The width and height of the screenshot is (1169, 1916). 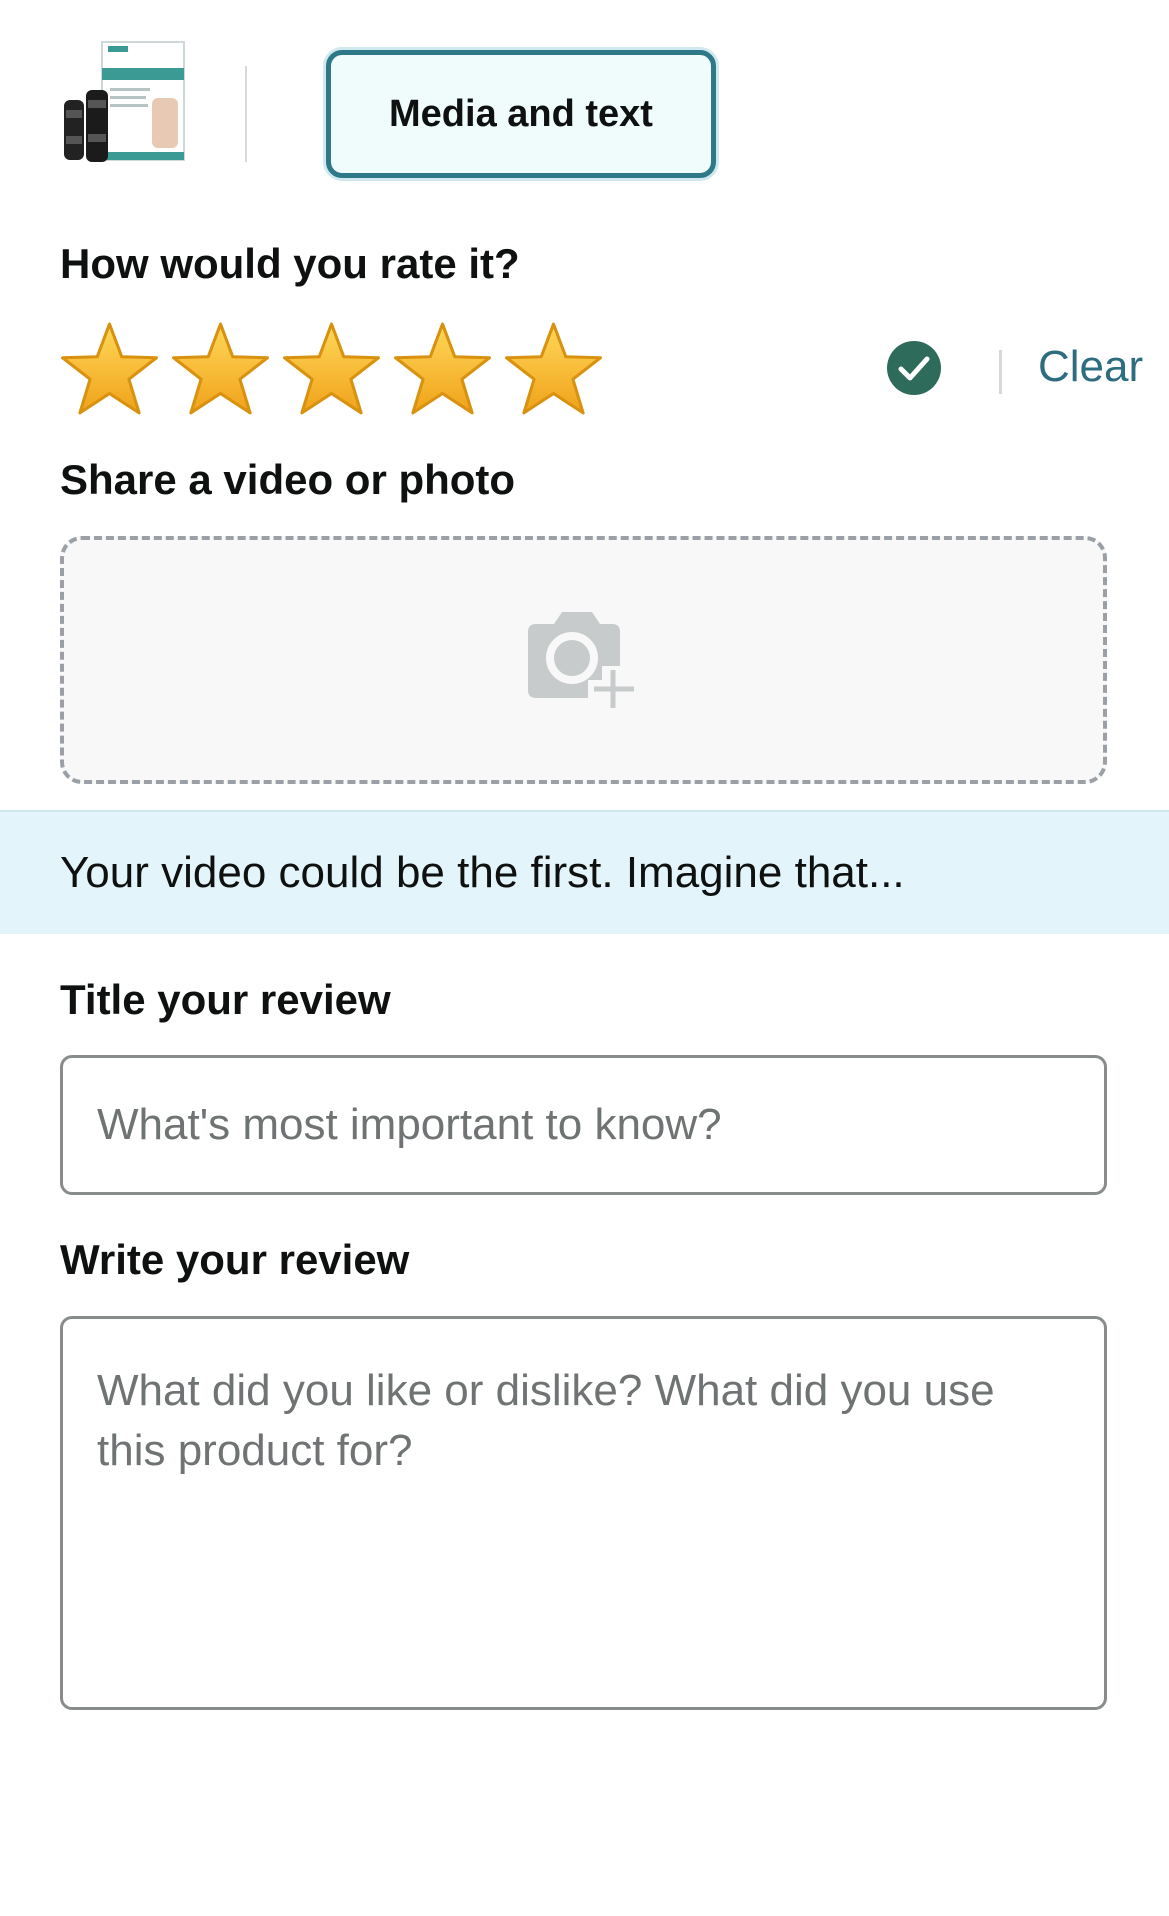 I want to click on check-circle-icon, so click(x=914, y=368).